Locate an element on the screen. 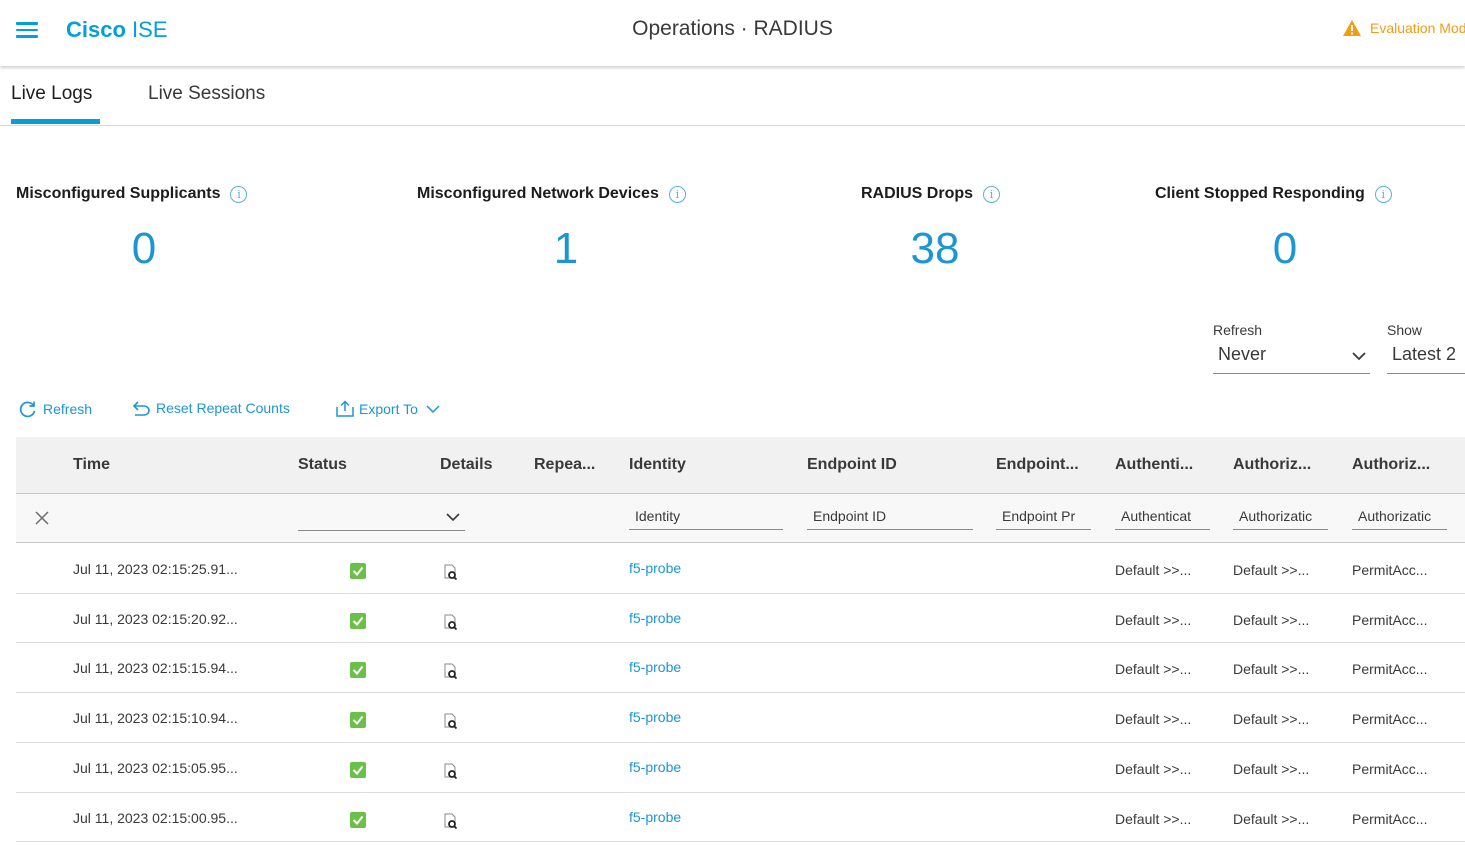 This screenshot has width=1465, height=845. close-icon is located at coordinates (42, 518).